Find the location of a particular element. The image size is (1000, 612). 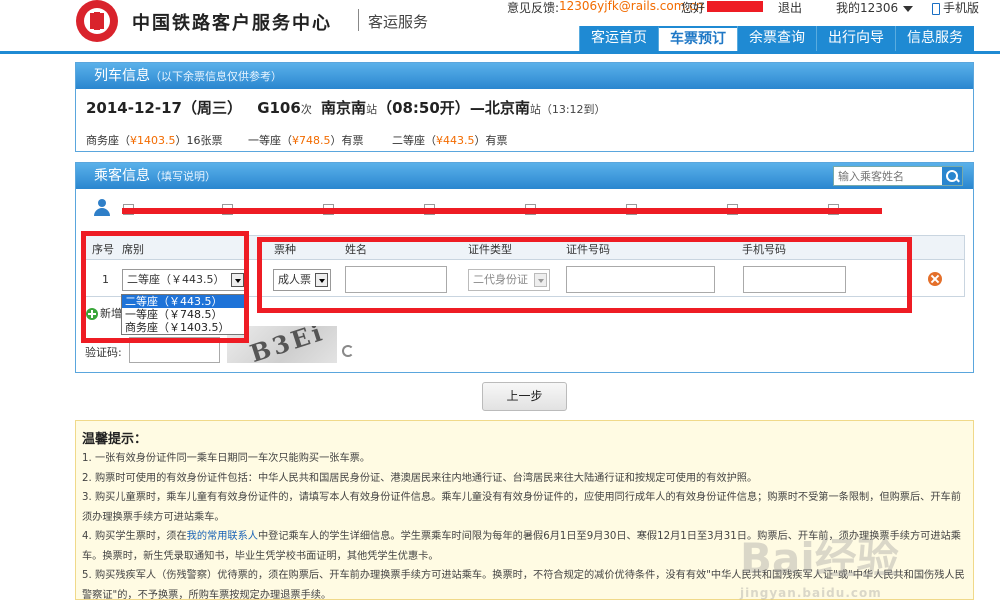

phone-icon is located at coordinates (936, 8).